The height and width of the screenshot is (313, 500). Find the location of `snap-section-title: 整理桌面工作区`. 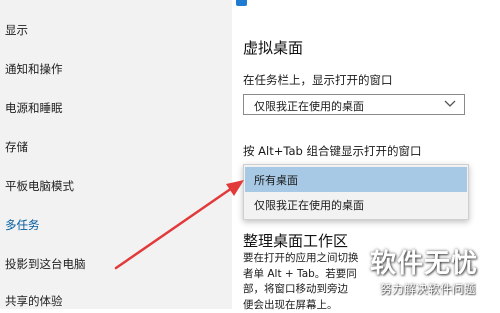

snap-section-title: 整理桌面工作区 is located at coordinates (295, 240).